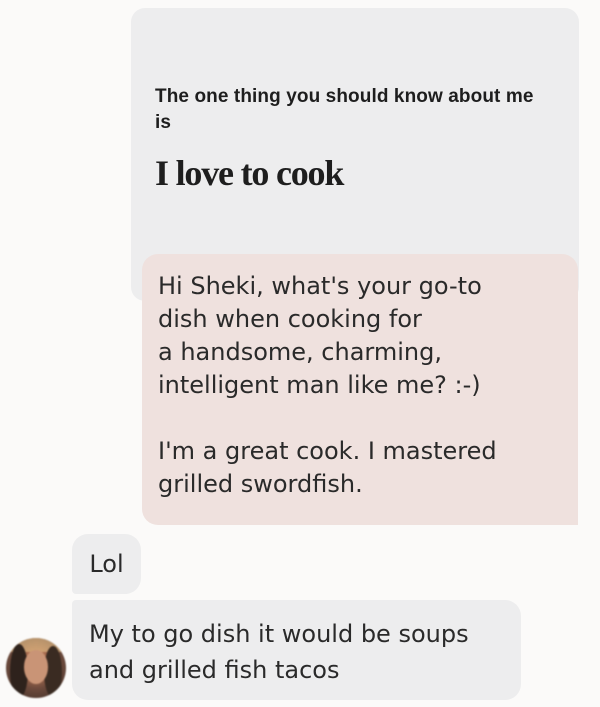  I want to click on avatar-face, so click(36, 667).